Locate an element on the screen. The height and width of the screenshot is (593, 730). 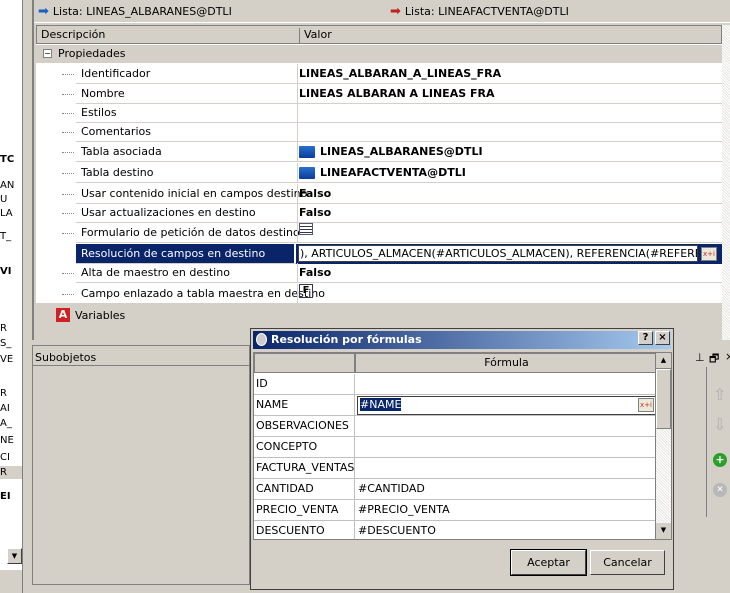
property-name: Tabla asociada is located at coordinates (121, 151).